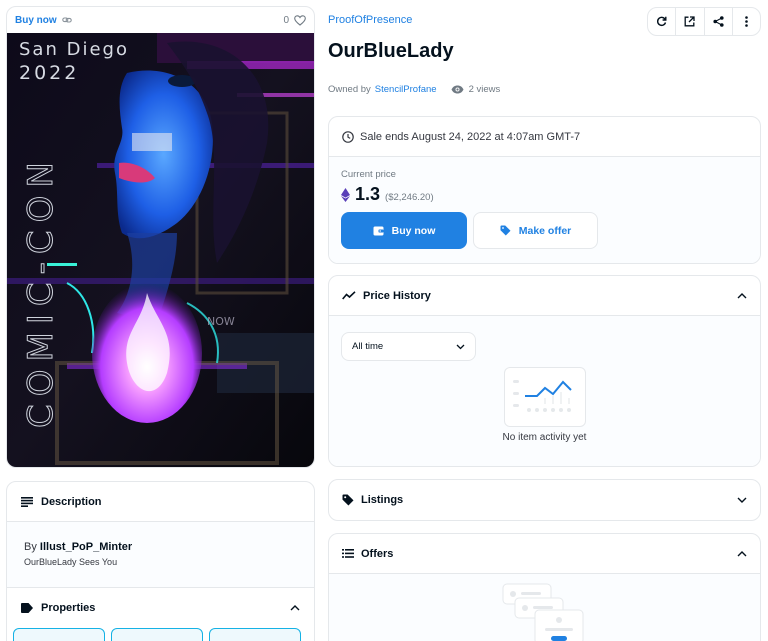 The height and width of the screenshot is (641, 768). Describe the element at coordinates (49, 73) in the screenshot. I see `artwork-text-line2: 2022` at that location.